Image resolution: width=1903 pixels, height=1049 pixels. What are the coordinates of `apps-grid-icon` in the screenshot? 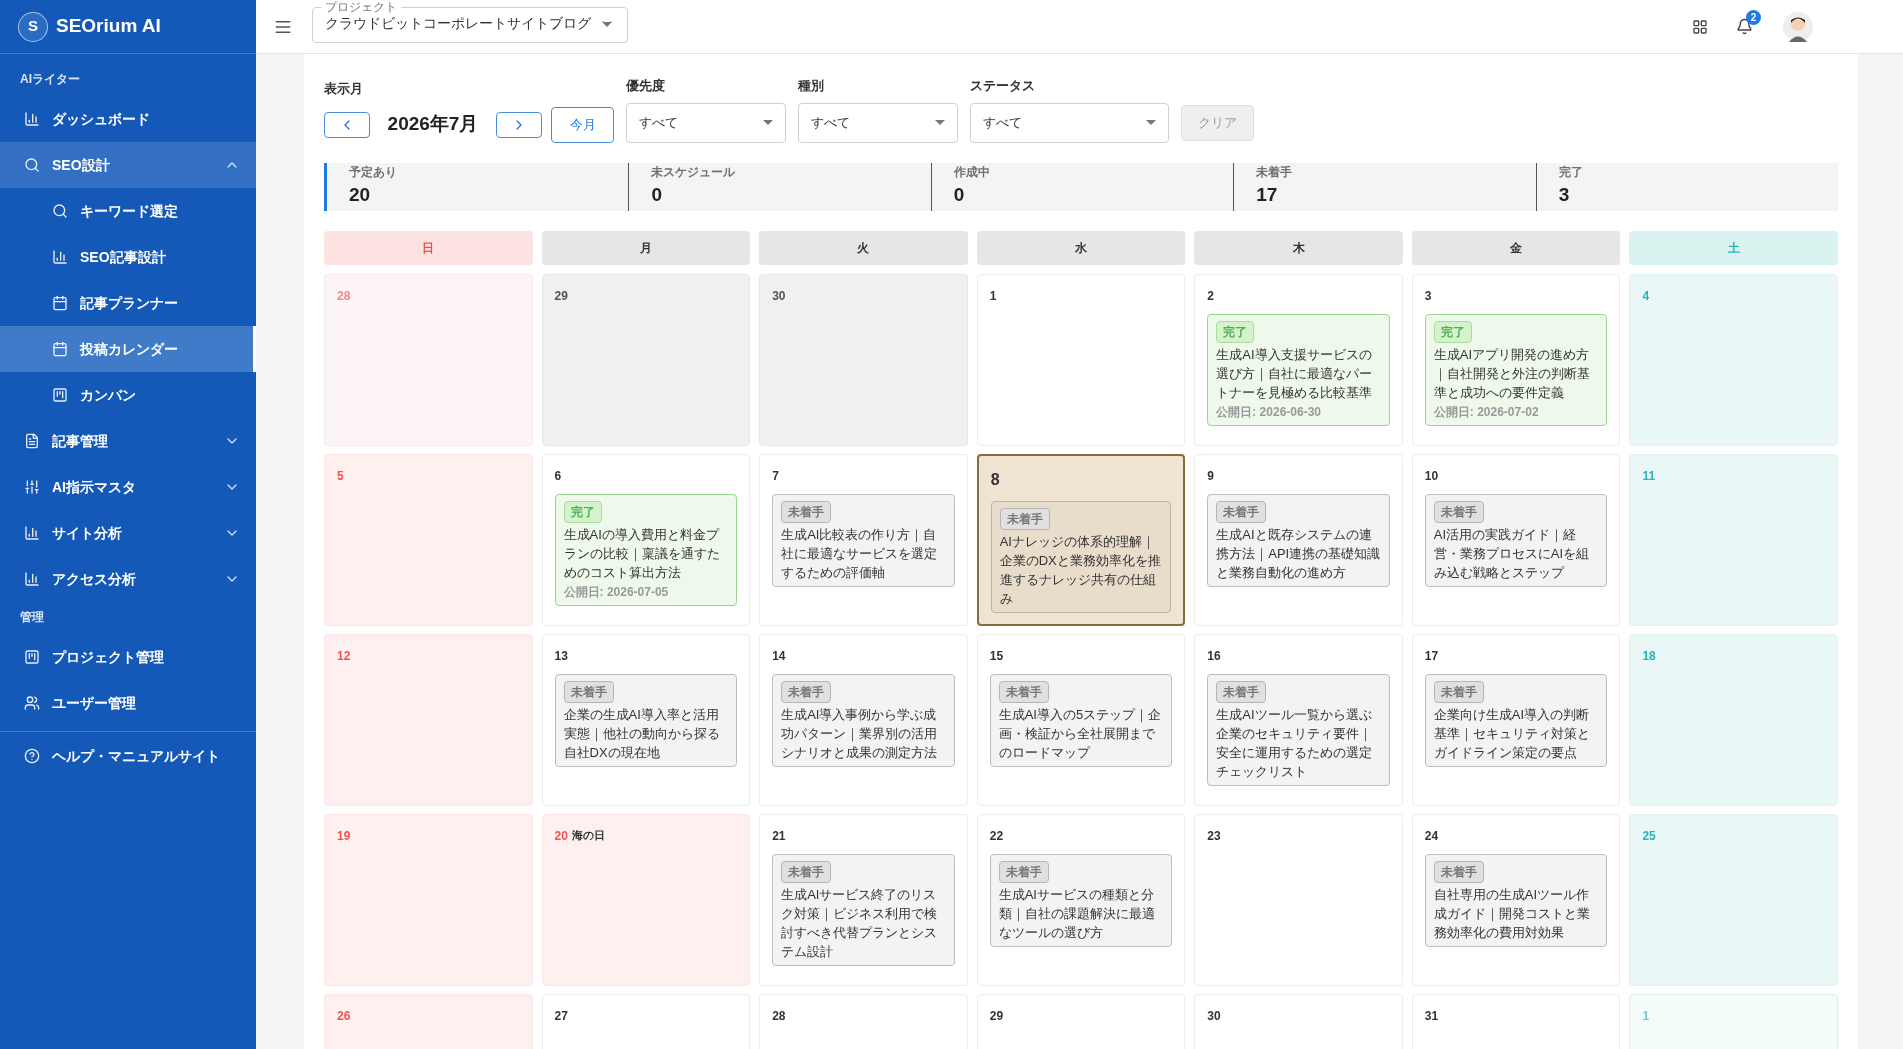 It's located at (1700, 26).